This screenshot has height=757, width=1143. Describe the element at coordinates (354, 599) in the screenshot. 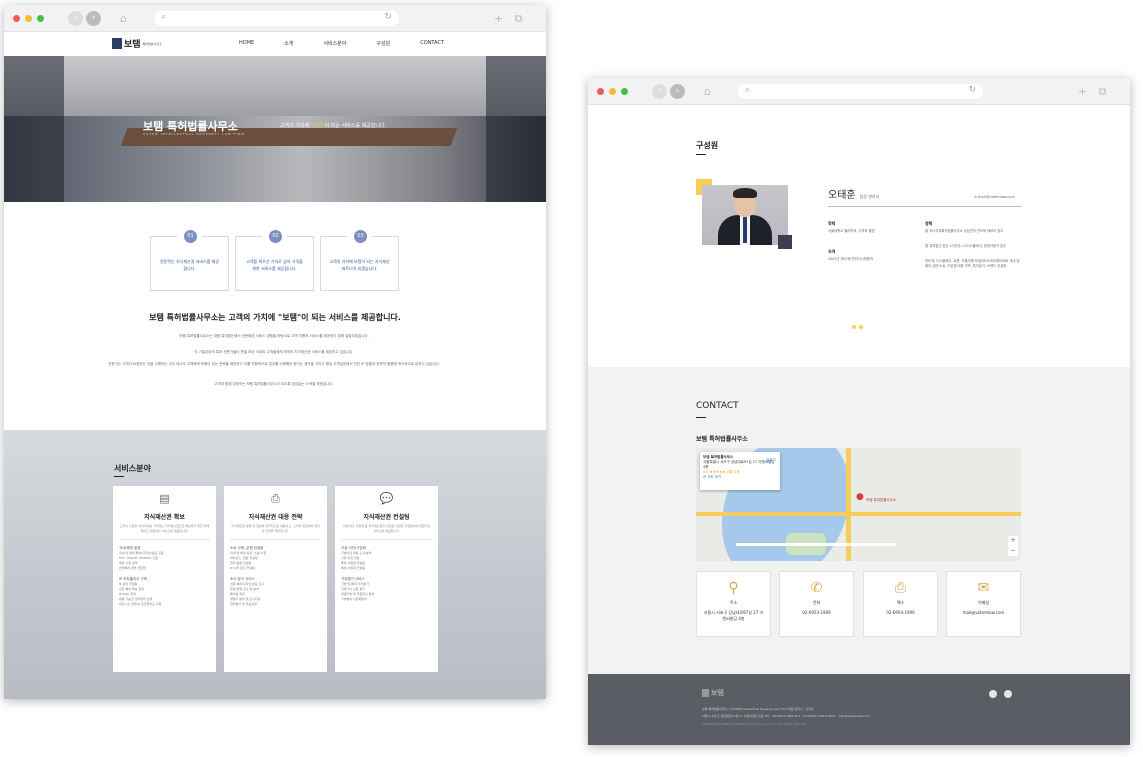

I see `service-item: 기술분야 사업화분석` at that location.